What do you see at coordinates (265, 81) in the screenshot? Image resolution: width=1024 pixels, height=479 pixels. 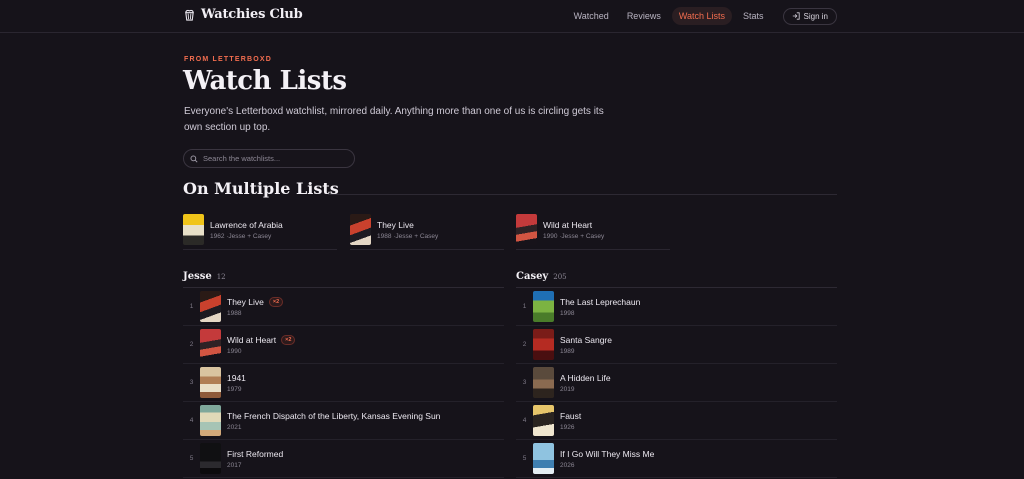 I see `page-title: Watch Lists` at bounding box center [265, 81].